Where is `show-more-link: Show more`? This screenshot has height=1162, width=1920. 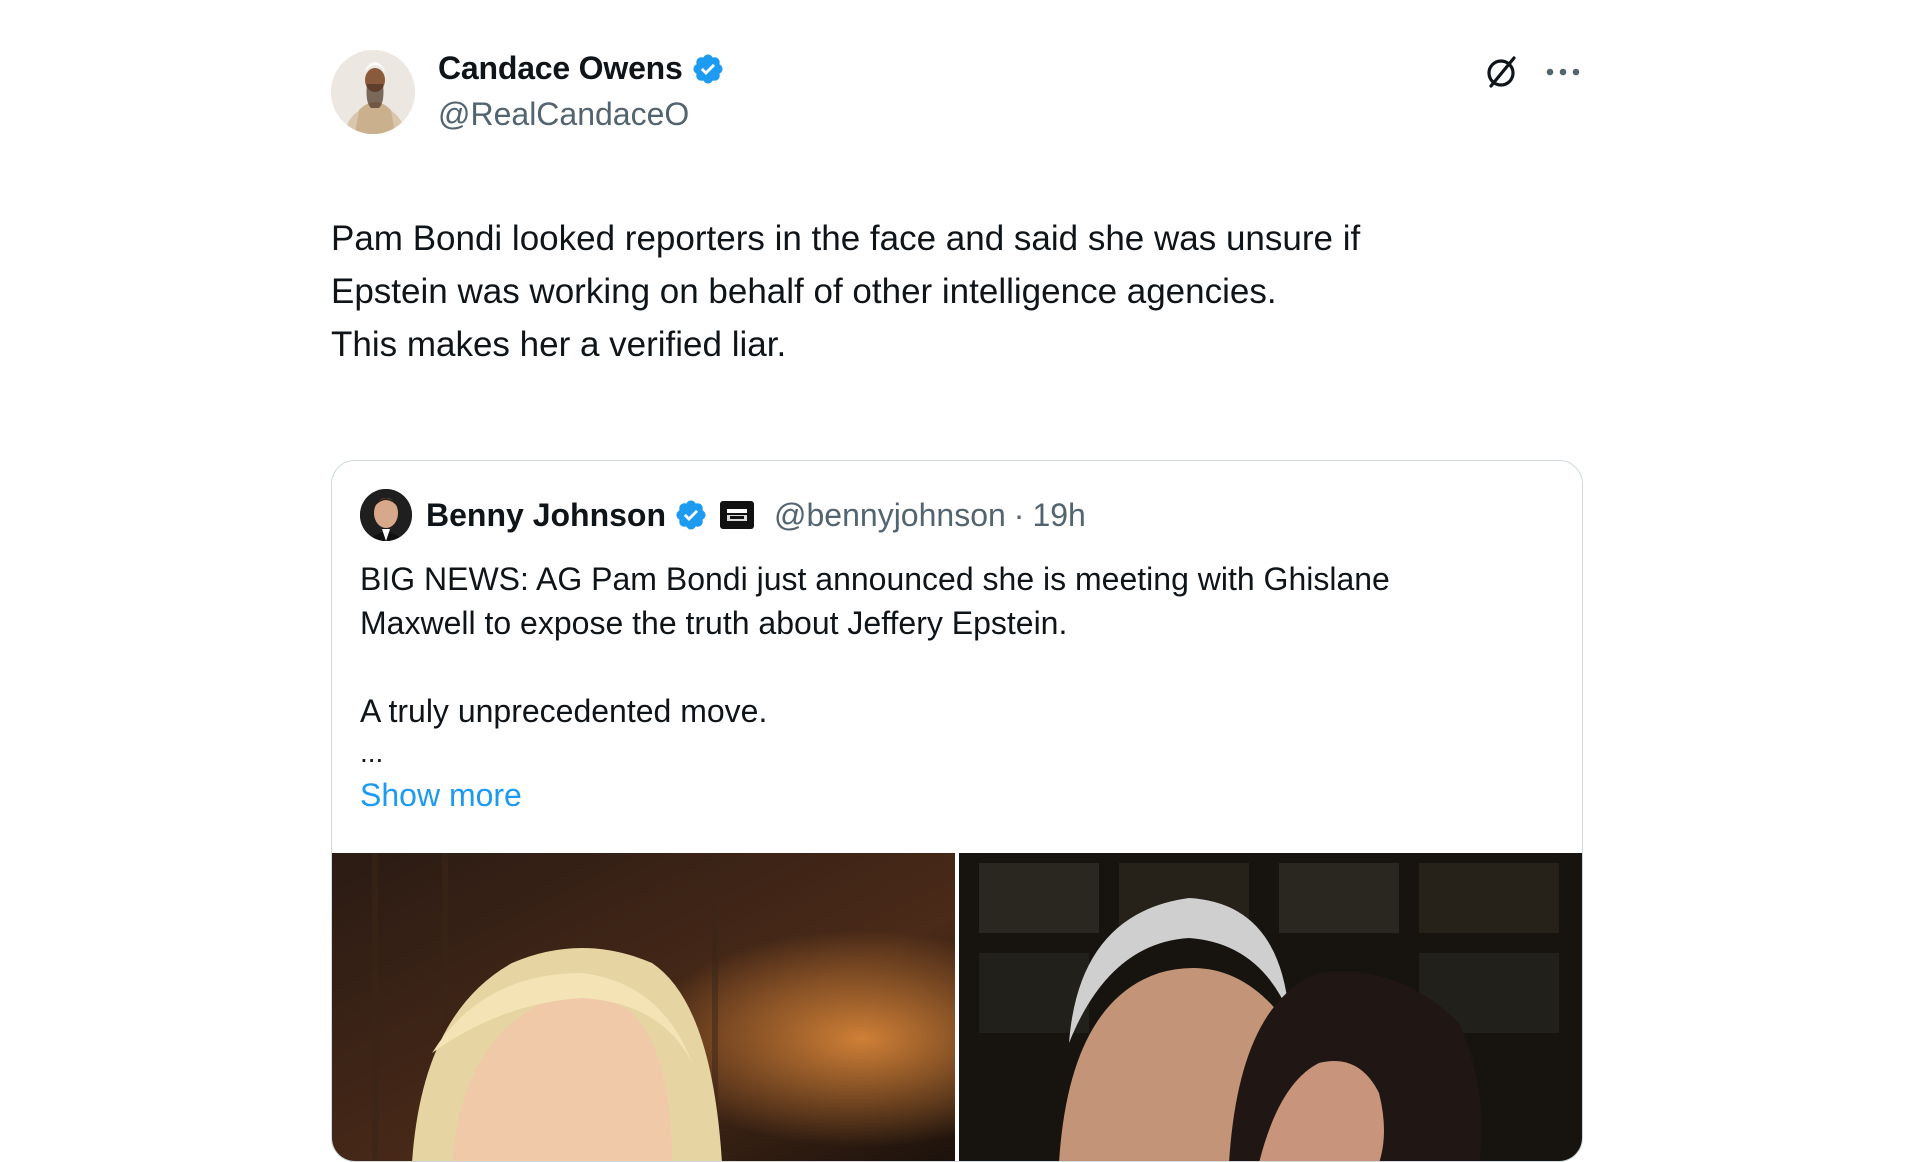
show-more-link: Show more is located at coordinates (441, 795).